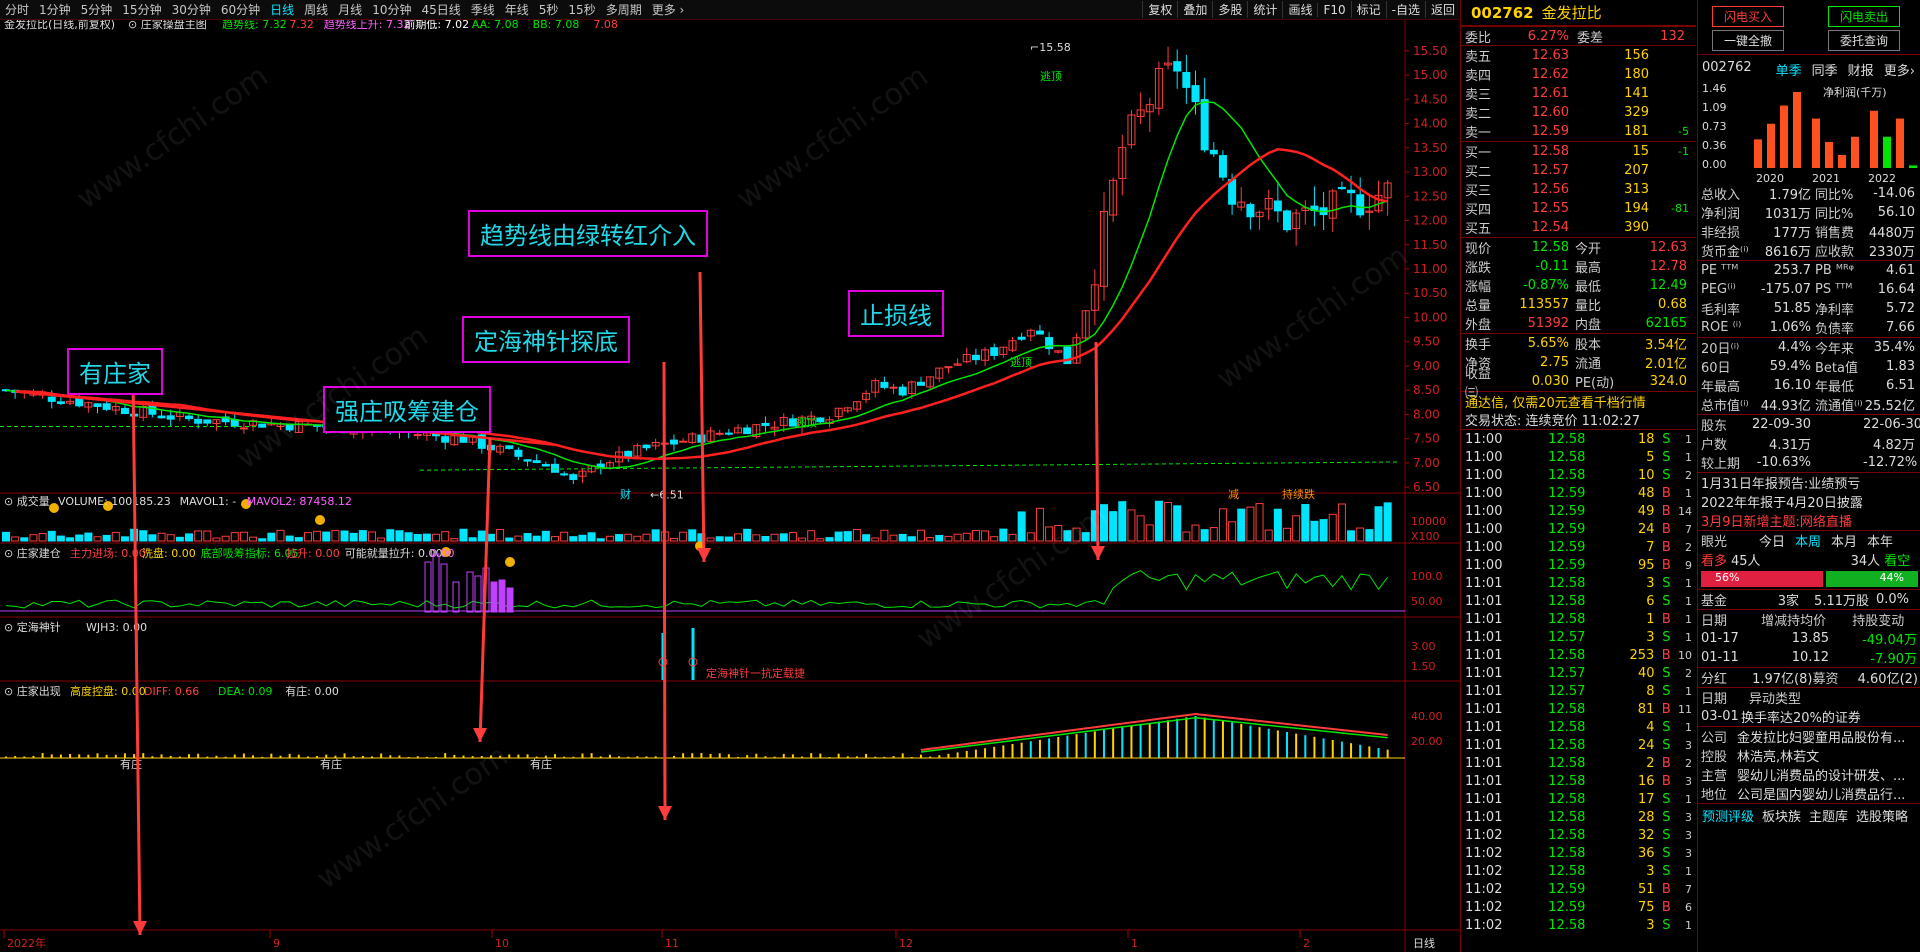  Describe the element at coordinates (1809, 501) in the screenshot. I see `news-item: 2022年年报于4月20日披露` at that location.